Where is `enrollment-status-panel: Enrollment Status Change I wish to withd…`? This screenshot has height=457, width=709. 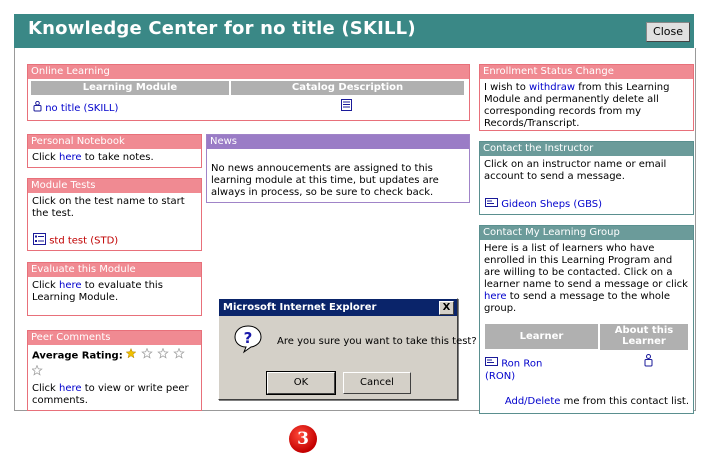 enrollment-status-panel: Enrollment Status Change I wish to withd… is located at coordinates (586, 97).